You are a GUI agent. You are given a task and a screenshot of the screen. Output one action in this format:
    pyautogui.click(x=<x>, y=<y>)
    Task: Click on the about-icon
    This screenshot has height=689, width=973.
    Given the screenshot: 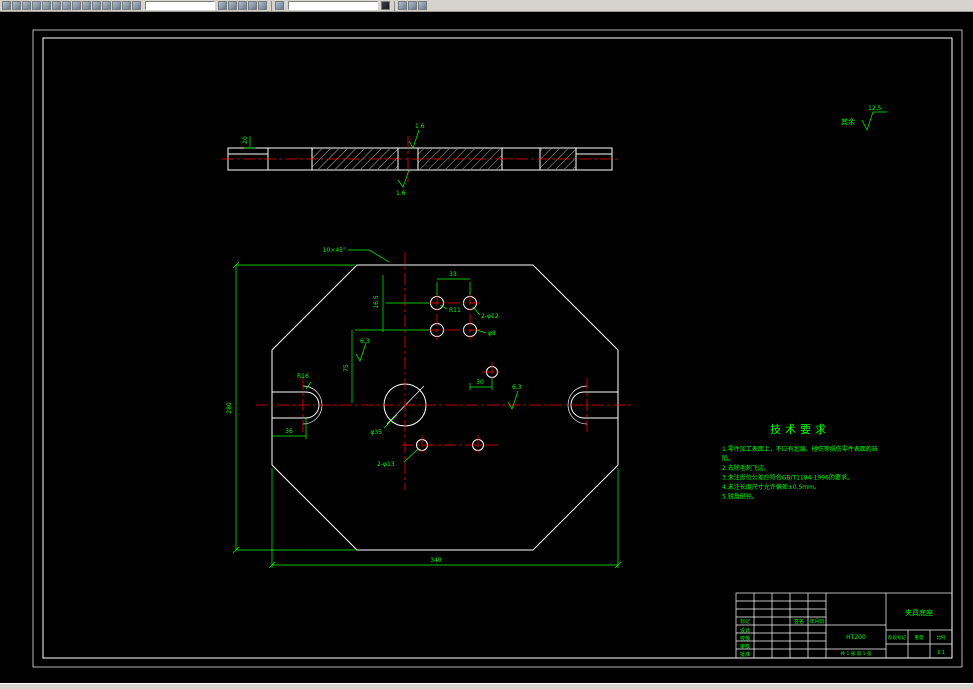 What is the action you would take?
    pyautogui.click(x=422, y=5)
    